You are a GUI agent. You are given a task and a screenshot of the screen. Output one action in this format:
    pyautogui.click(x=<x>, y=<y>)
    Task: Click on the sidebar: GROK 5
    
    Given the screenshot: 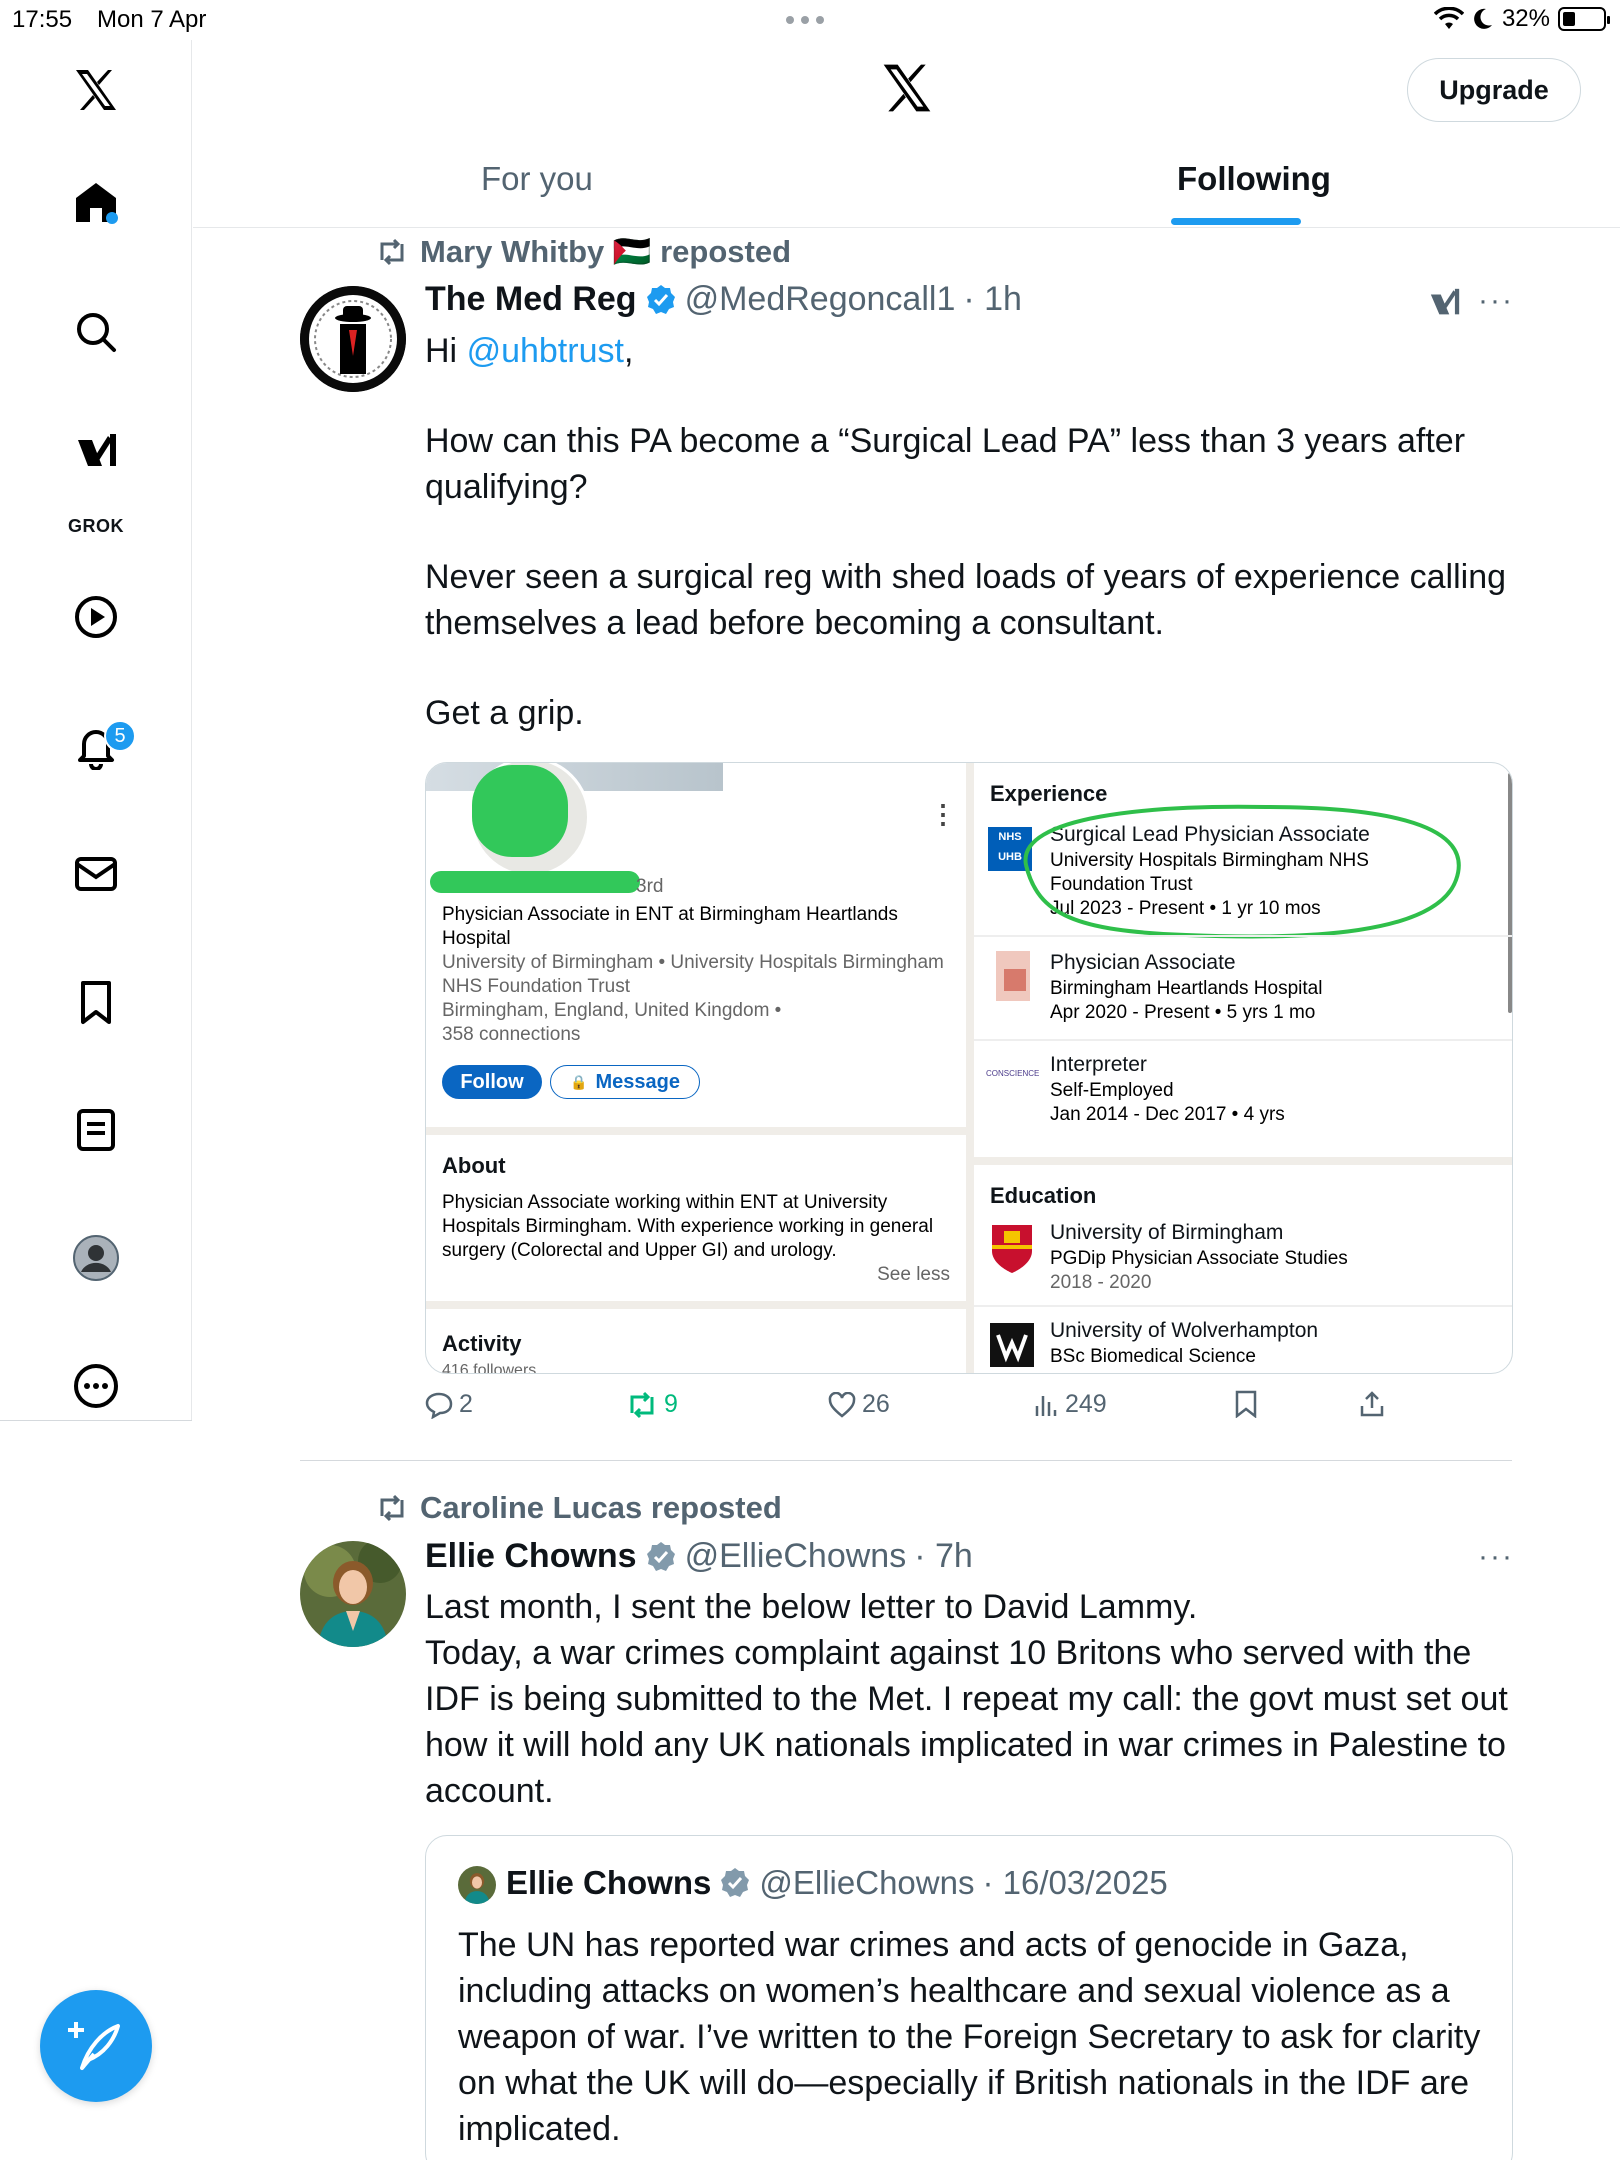 What is the action you would take?
    pyautogui.click(x=96, y=730)
    